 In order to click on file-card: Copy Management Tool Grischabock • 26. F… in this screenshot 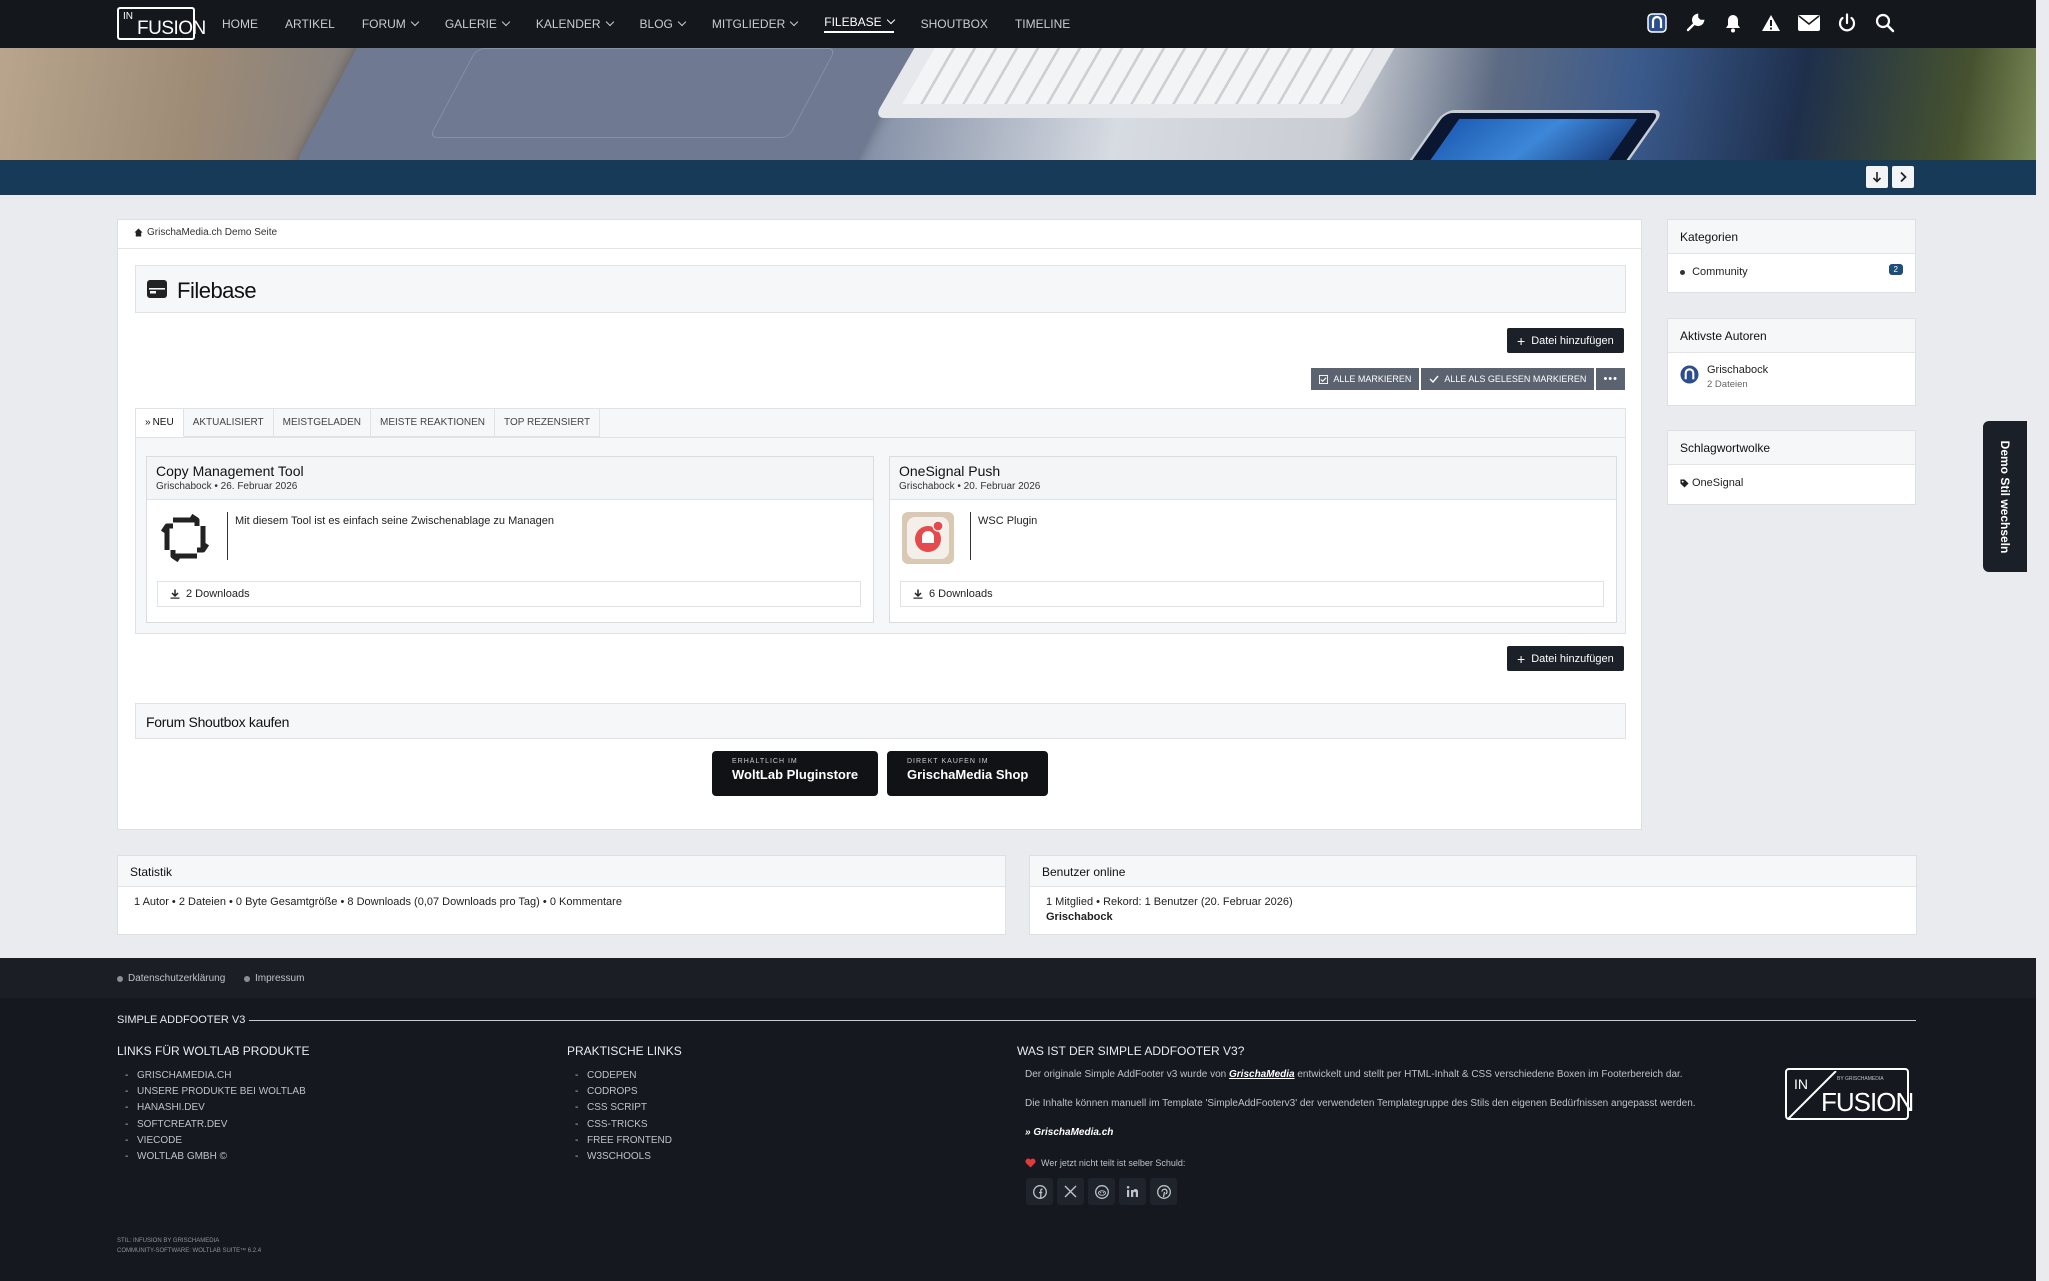, I will do `click(510, 539)`.